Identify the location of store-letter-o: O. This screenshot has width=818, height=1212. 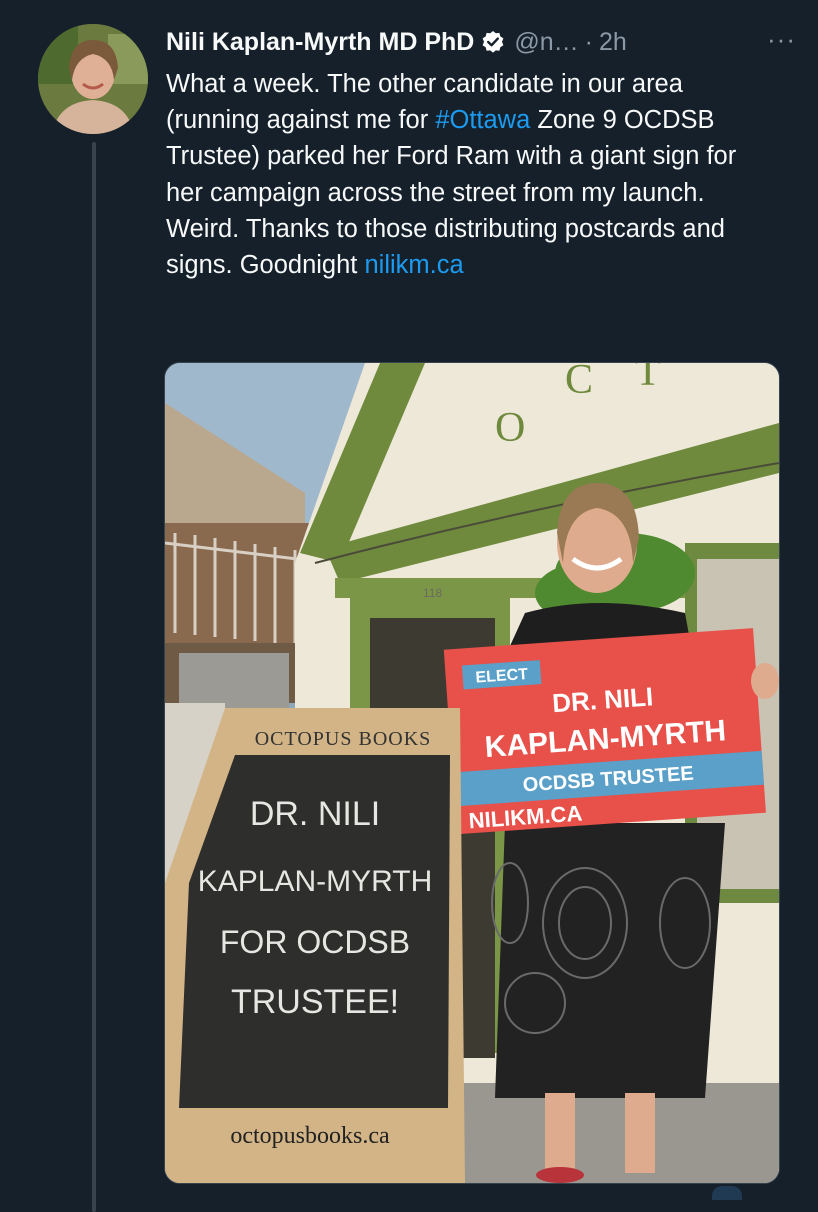
(510, 428).